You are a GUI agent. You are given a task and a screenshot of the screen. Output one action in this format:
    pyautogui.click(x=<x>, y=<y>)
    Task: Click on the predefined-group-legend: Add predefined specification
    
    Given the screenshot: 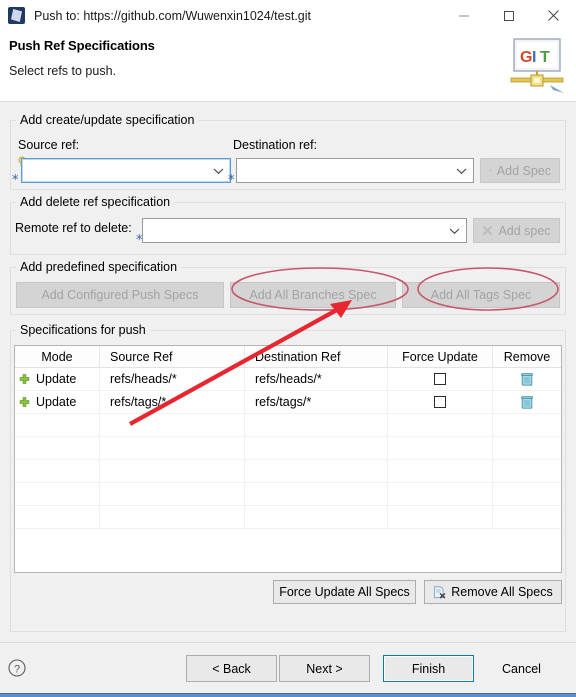 What is the action you would take?
    pyautogui.click(x=99, y=267)
    